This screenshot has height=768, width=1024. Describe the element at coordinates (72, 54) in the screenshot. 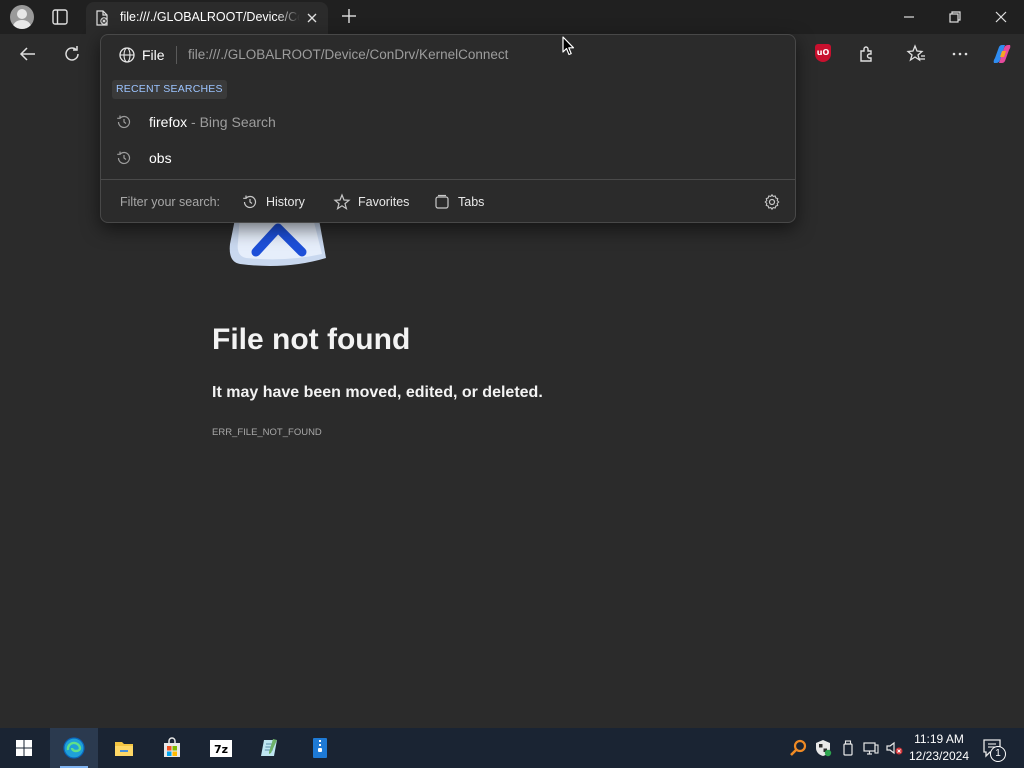

I see `refresh-icon` at that location.